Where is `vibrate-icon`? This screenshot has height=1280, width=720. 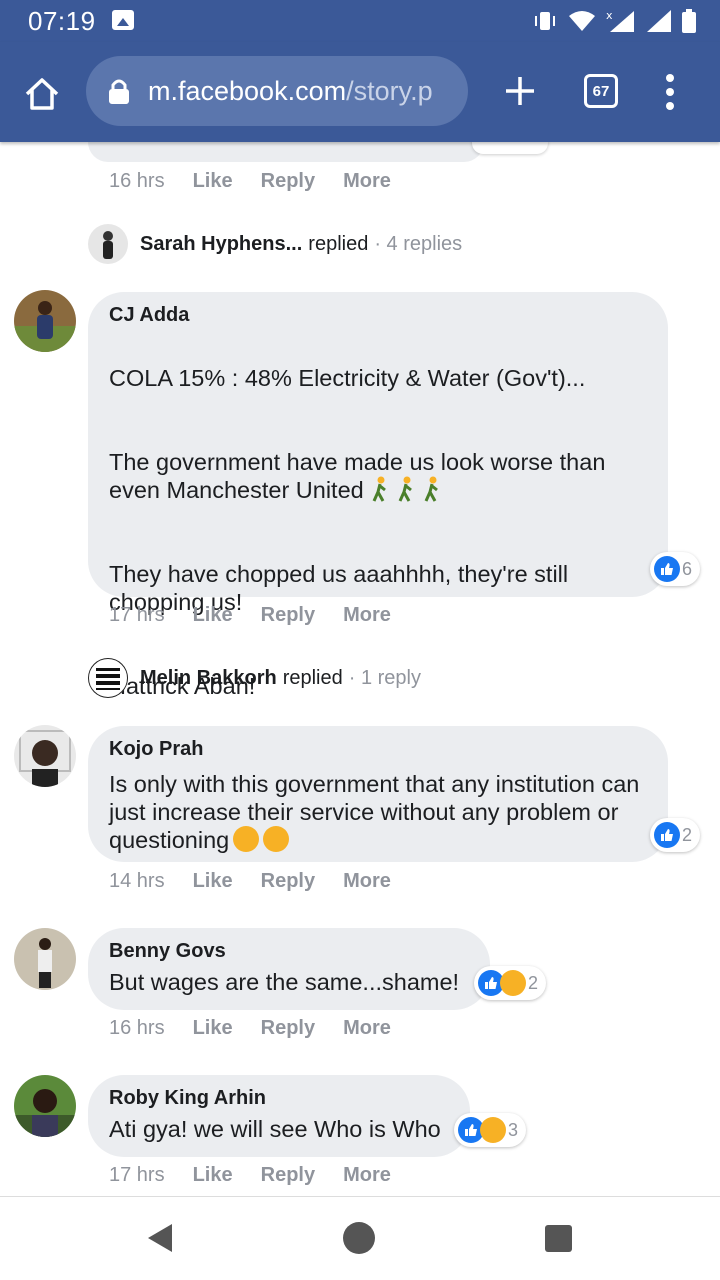 vibrate-icon is located at coordinates (545, 21).